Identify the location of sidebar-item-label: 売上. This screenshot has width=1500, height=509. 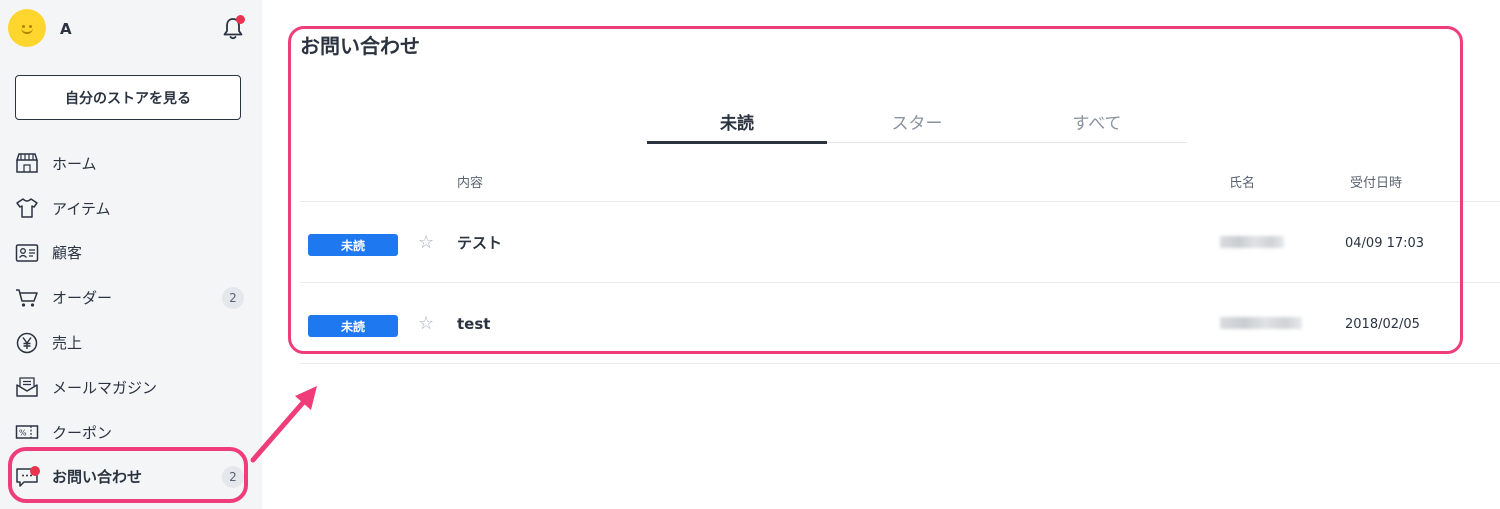
(67, 343).